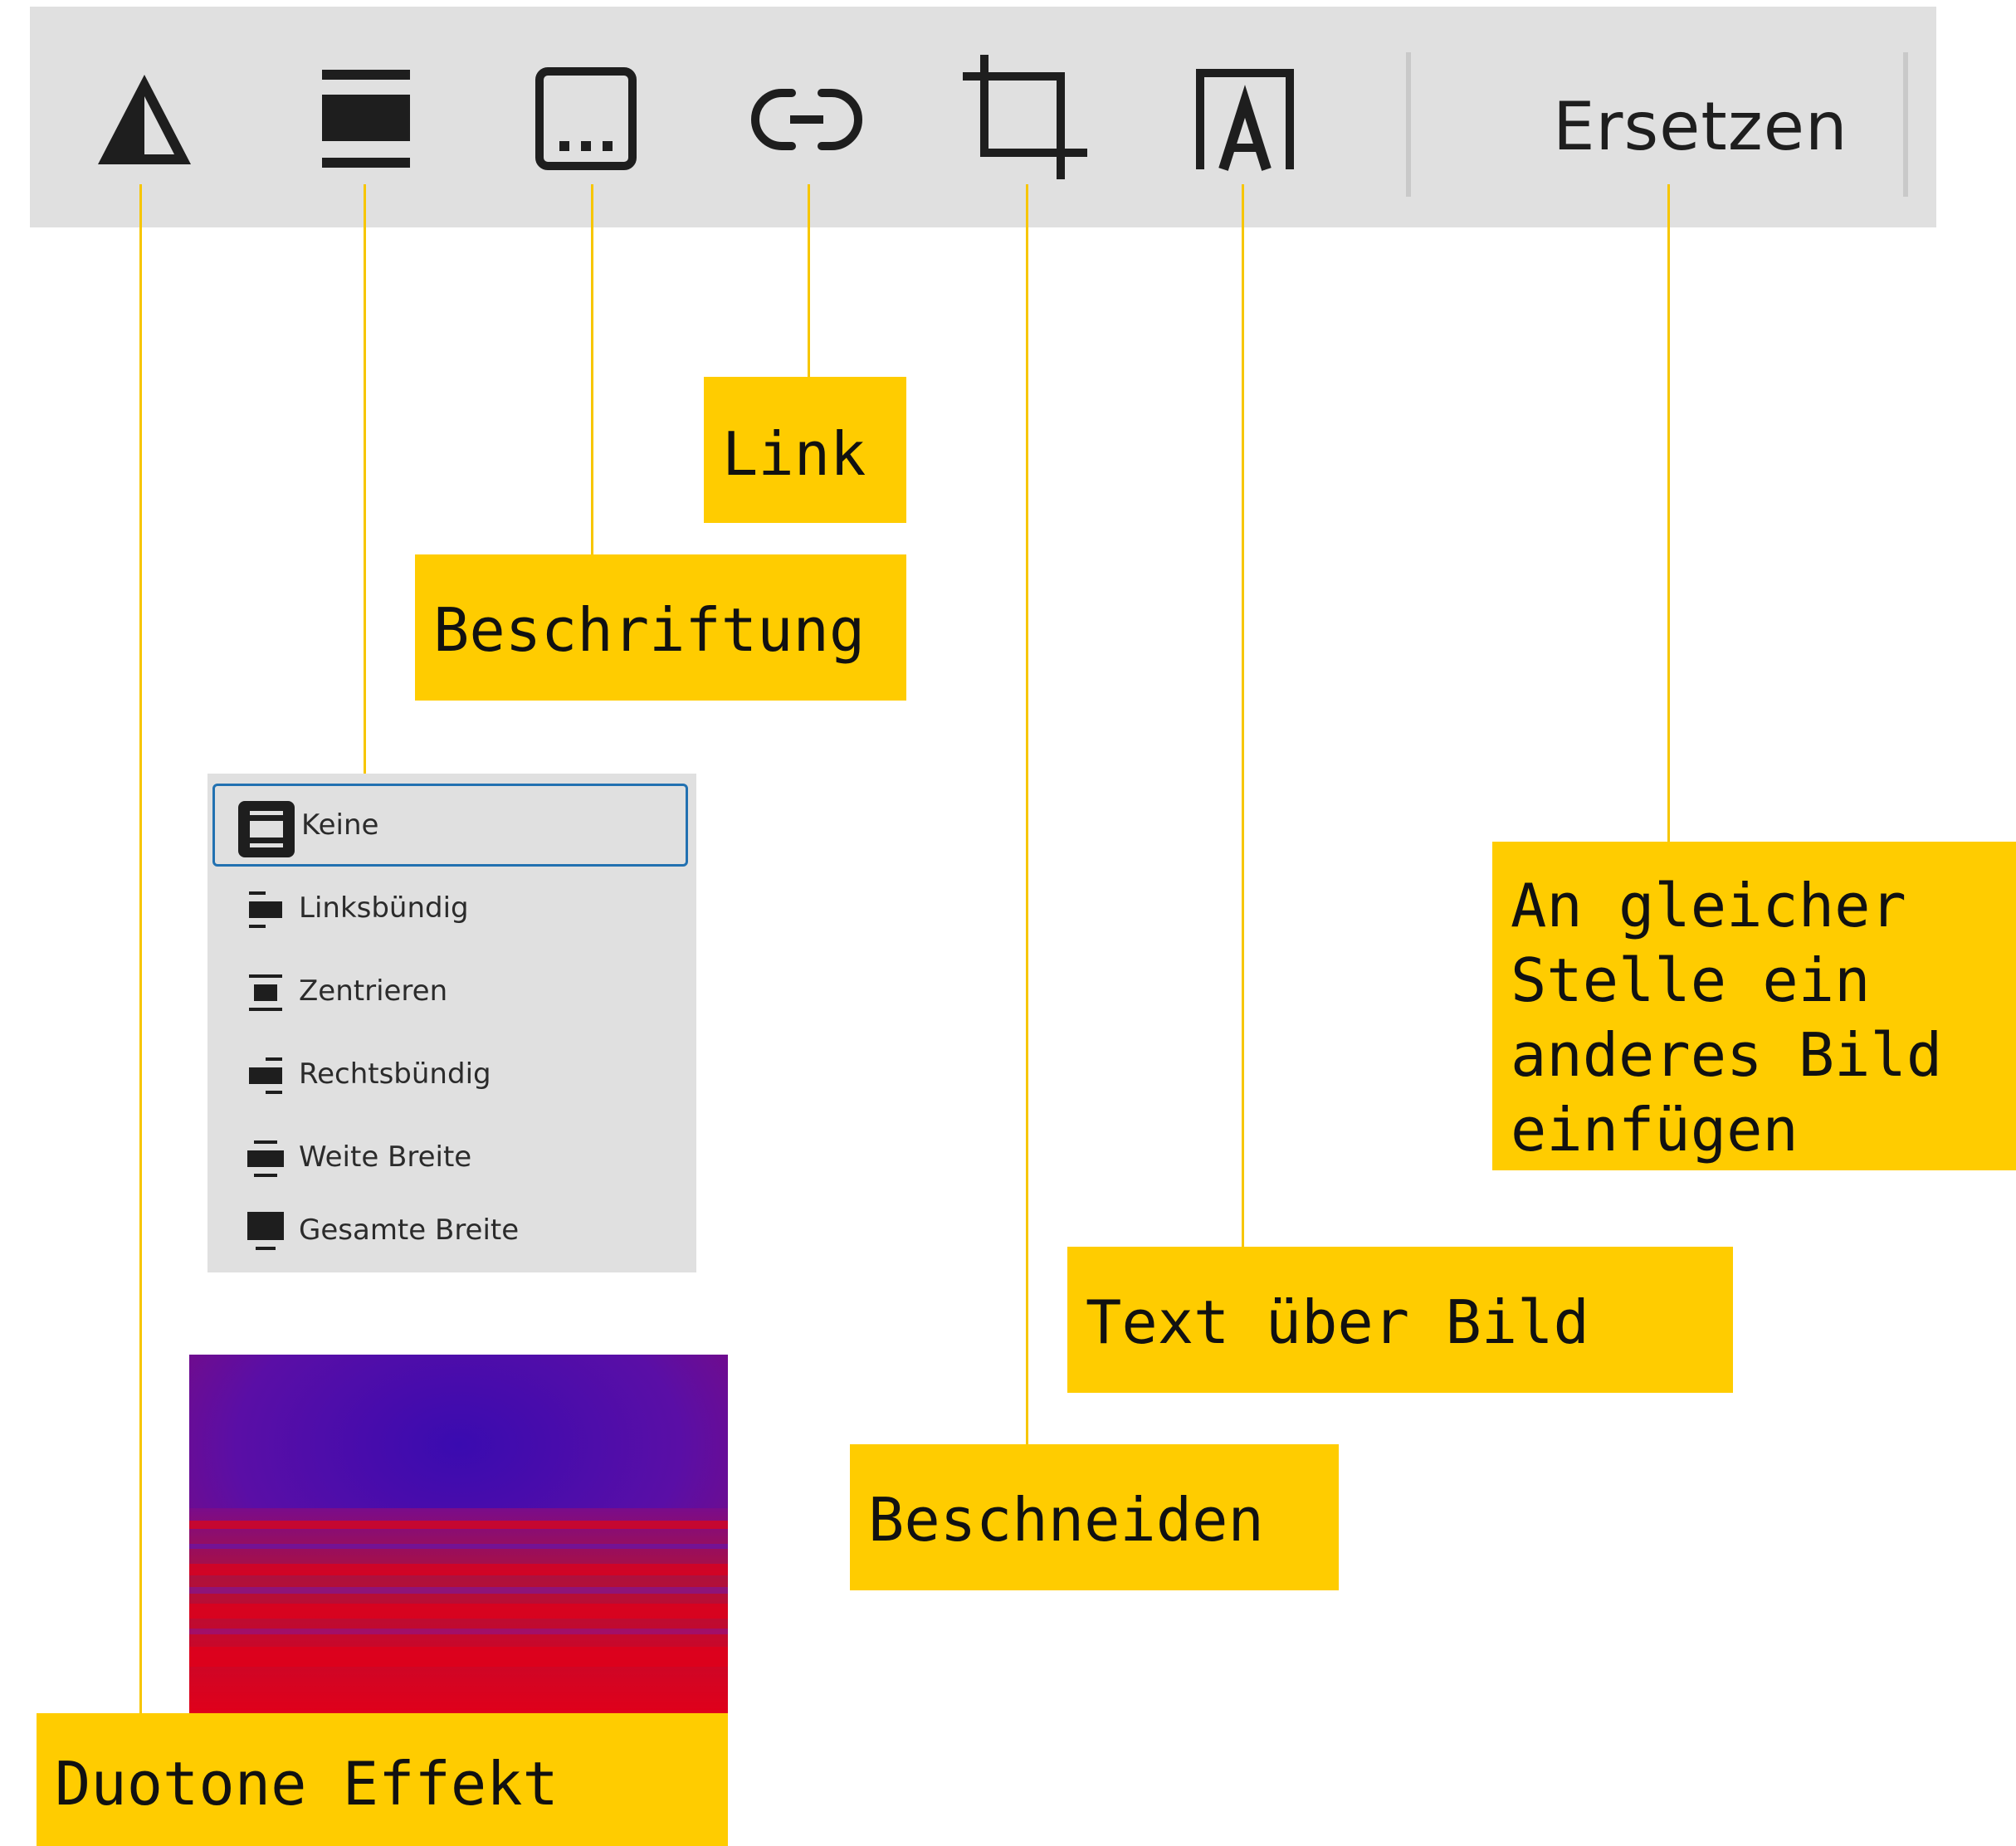  What do you see at coordinates (458, 1534) in the screenshot?
I see `duotone-preview-image` at bounding box center [458, 1534].